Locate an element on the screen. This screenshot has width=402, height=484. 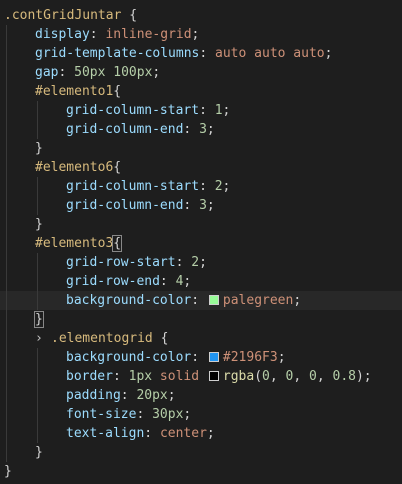
code-line: font-size: 30px; is located at coordinates (201, 414).